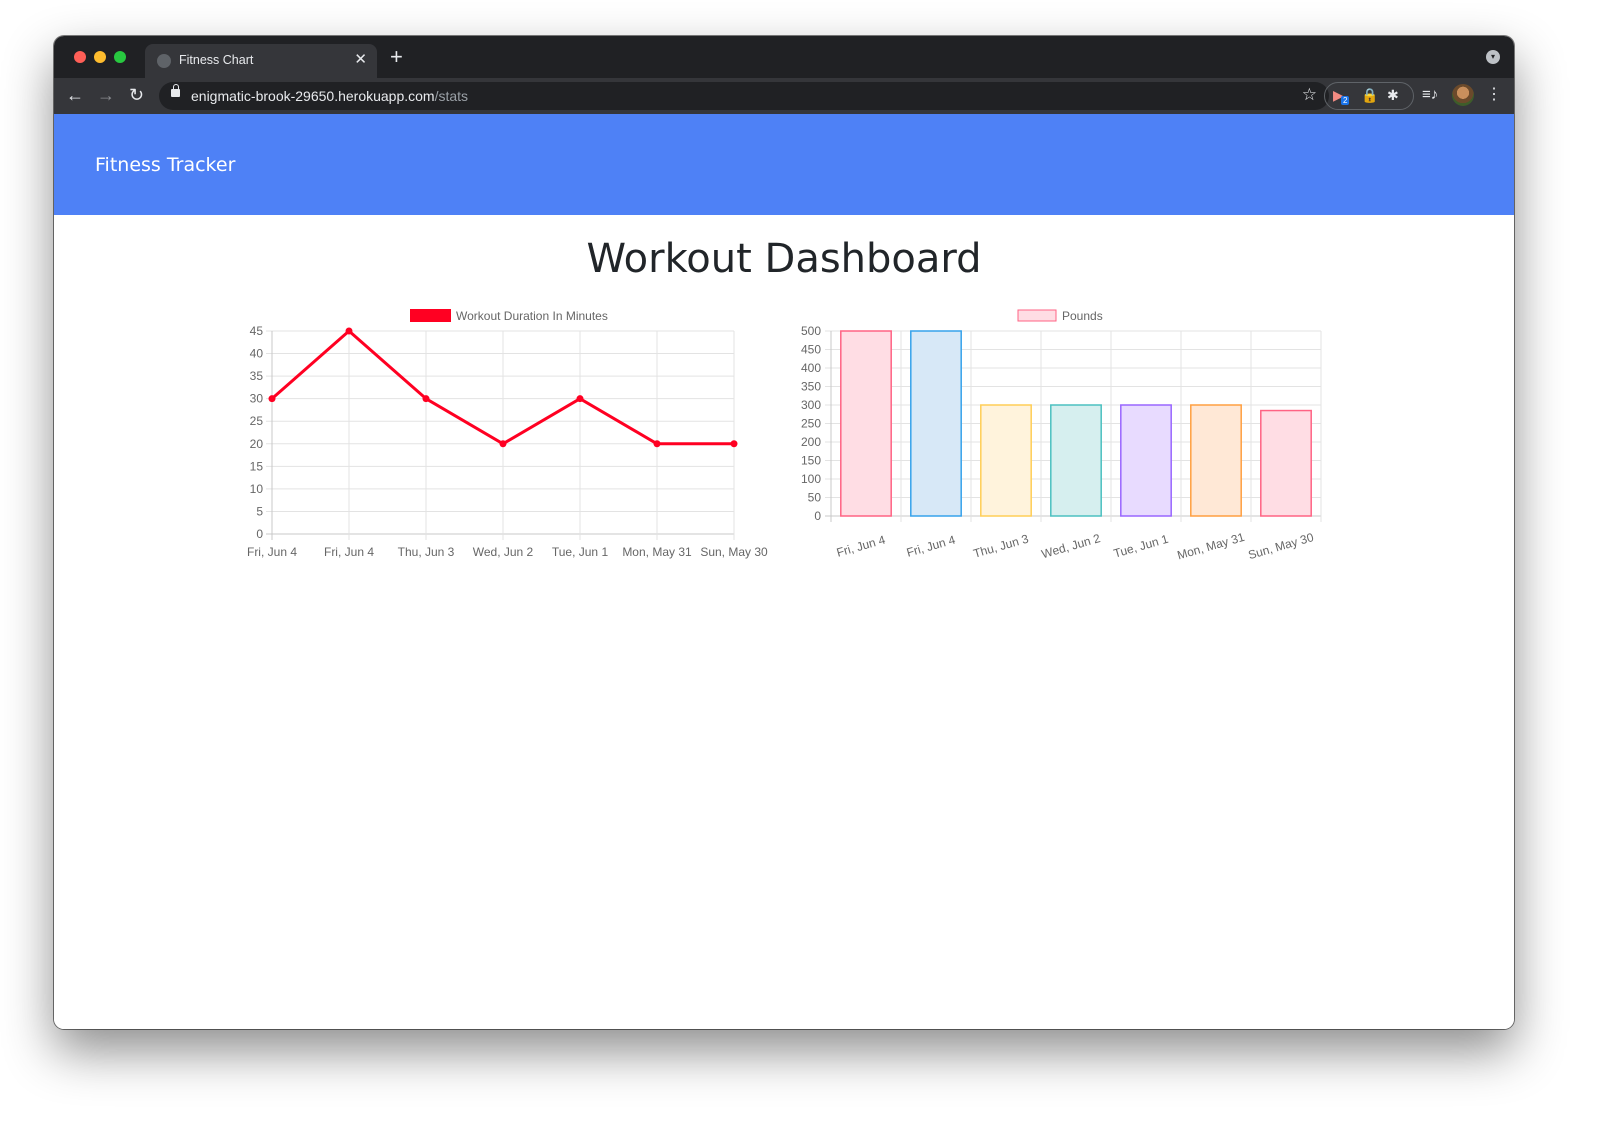 The width and height of the screenshot is (1618, 1136). I want to click on y-tick-label: 100, so click(811, 479).